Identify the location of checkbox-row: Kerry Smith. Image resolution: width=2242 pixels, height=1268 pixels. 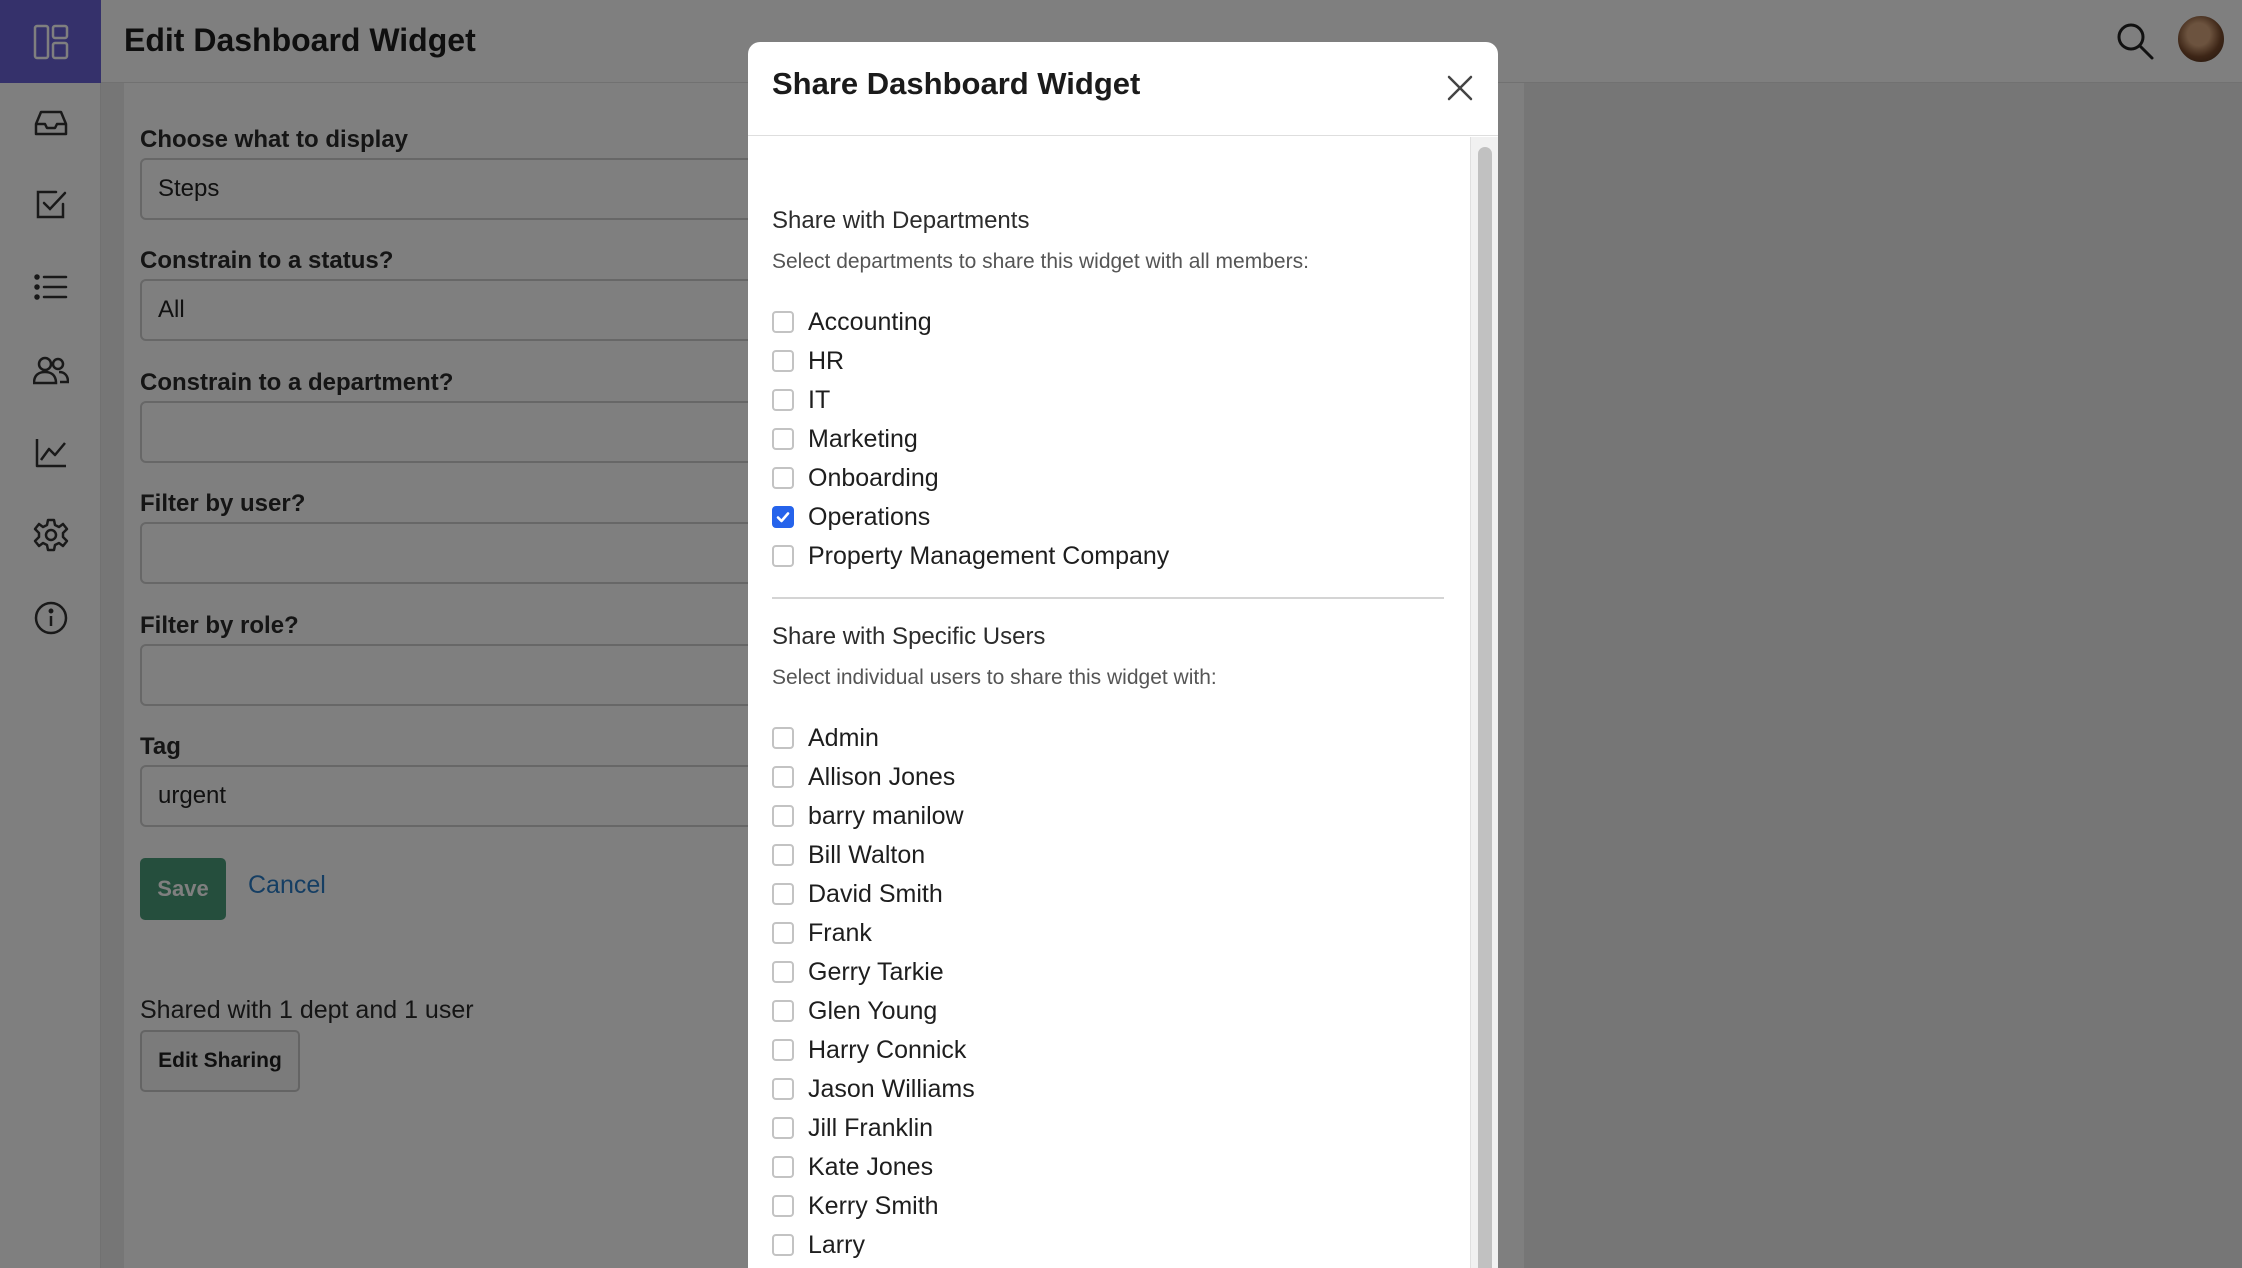
(855, 1206).